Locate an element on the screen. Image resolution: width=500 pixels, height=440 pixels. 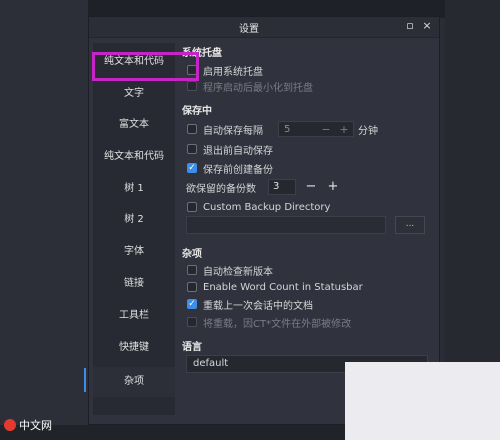
word-count-checkbox is located at coordinates (192, 287).